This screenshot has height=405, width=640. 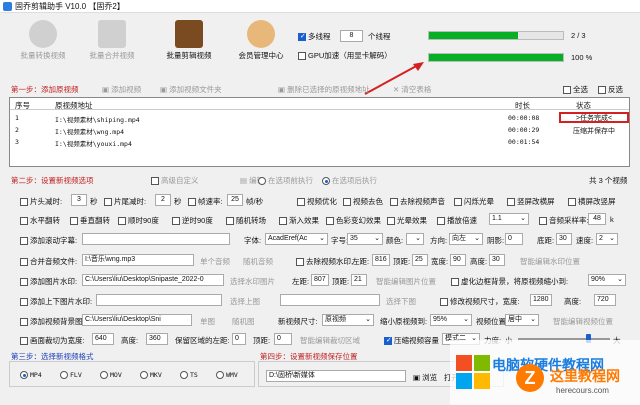 What do you see at coordinates (79, 200) in the screenshot?
I see `head-trim-input: 3` at bounding box center [79, 200].